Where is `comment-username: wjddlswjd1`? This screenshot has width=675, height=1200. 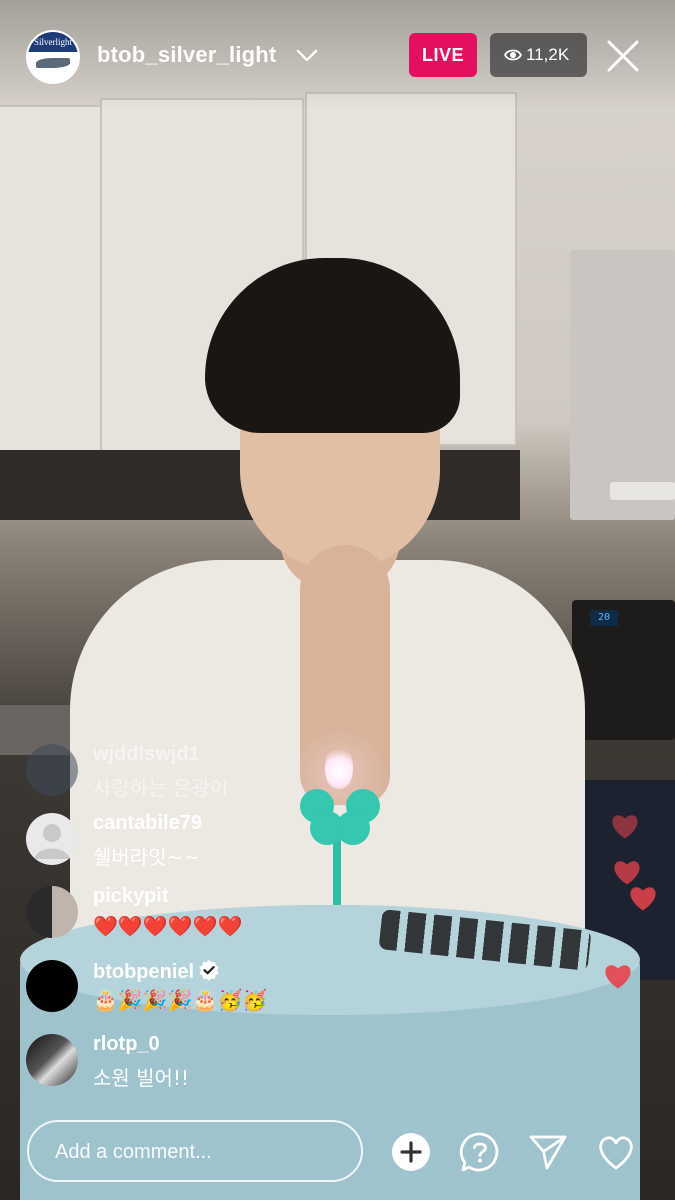
comment-username: wjddlswjd1 is located at coordinates (146, 754).